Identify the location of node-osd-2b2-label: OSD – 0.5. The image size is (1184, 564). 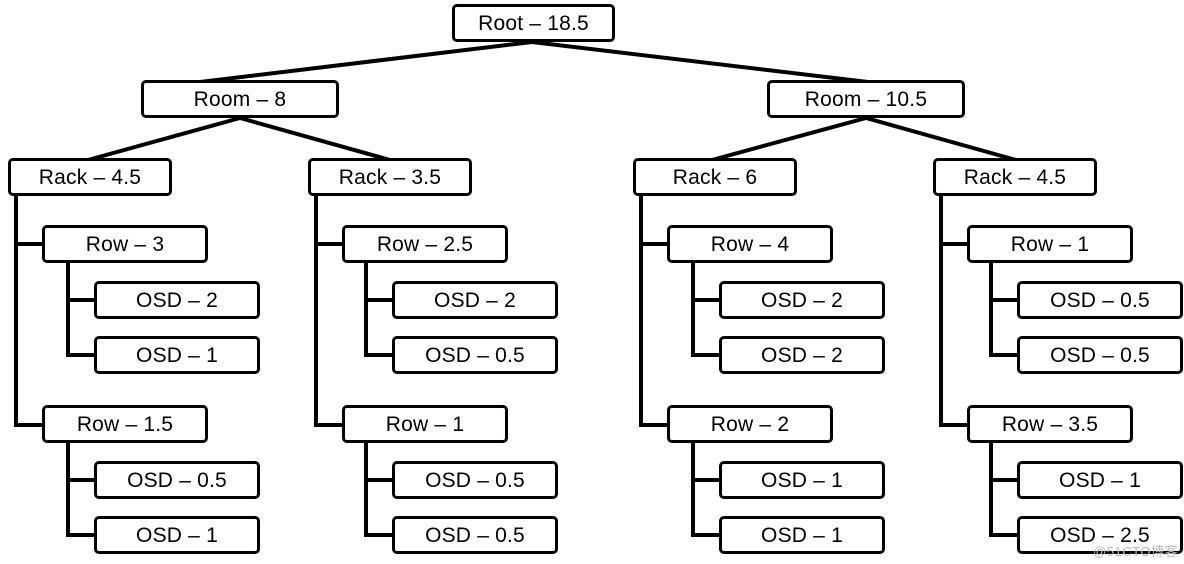
(475, 535).